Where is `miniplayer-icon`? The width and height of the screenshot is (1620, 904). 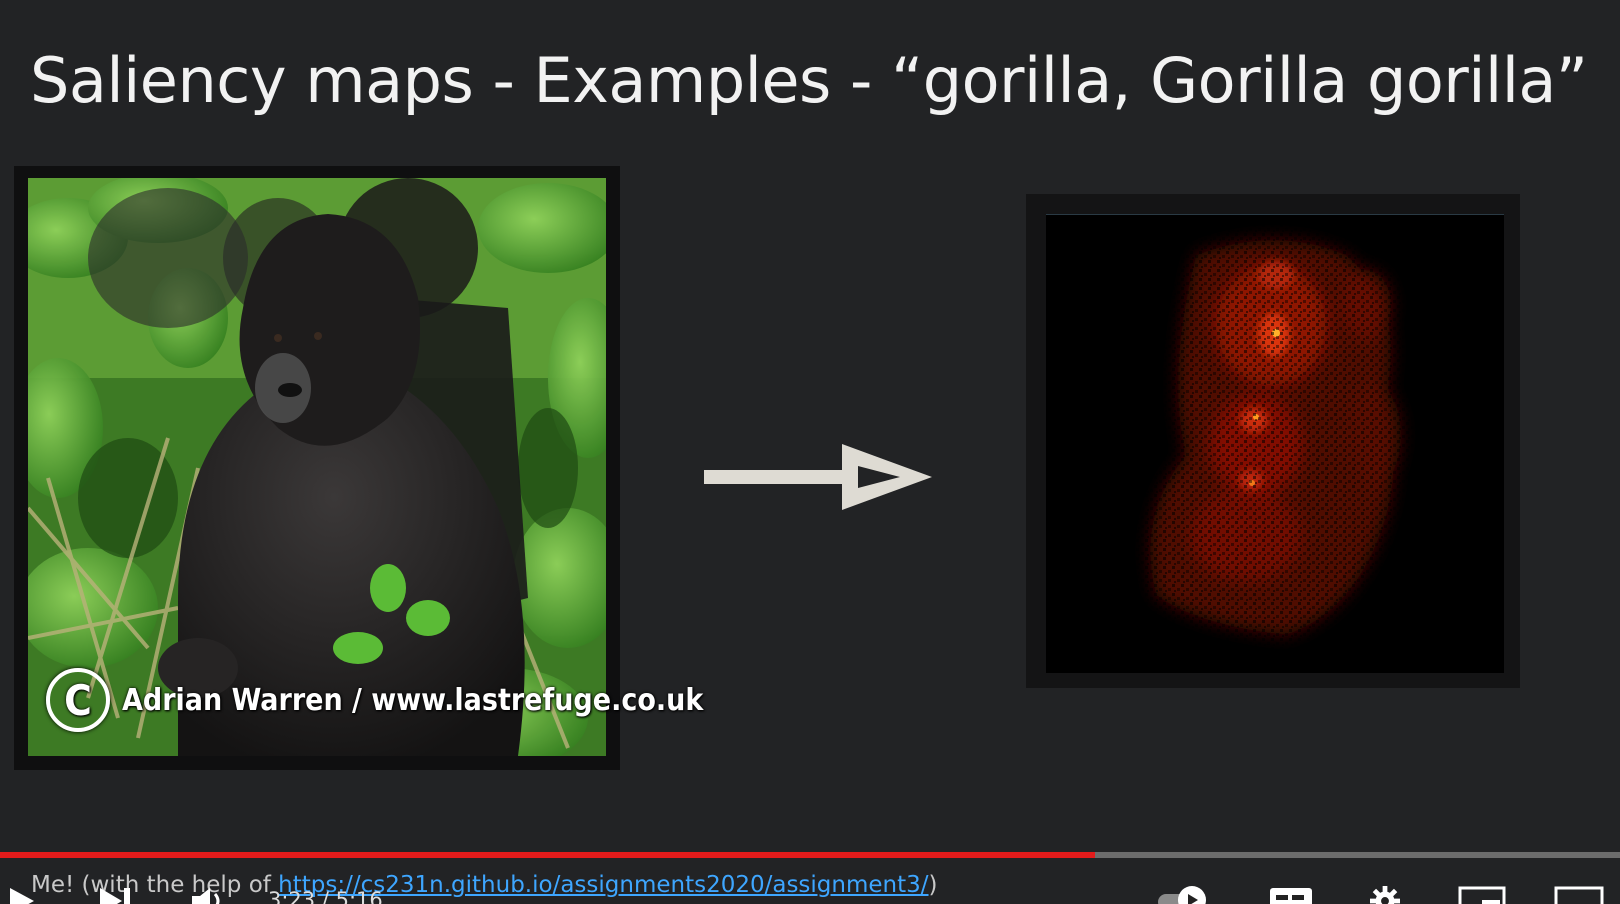 miniplayer-icon is located at coordinates (1482, 895).